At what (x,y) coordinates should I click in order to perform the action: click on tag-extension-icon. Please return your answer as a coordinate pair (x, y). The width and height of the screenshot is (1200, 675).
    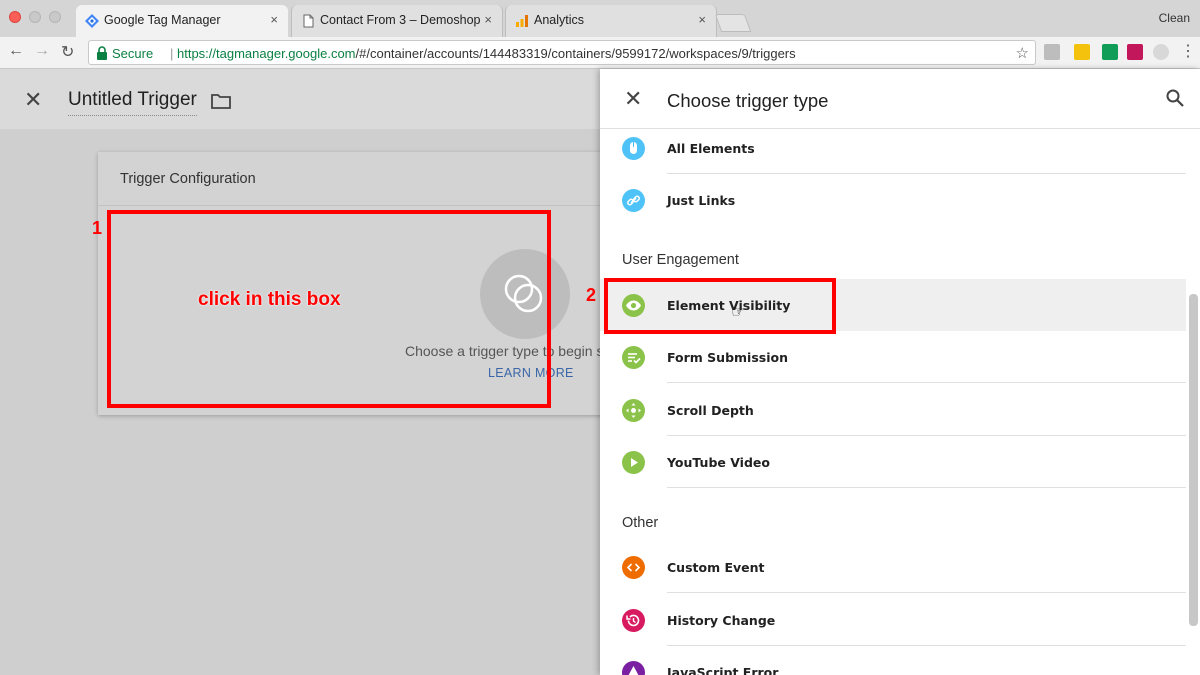
    Looking at the image, I should click on (1082, 52).